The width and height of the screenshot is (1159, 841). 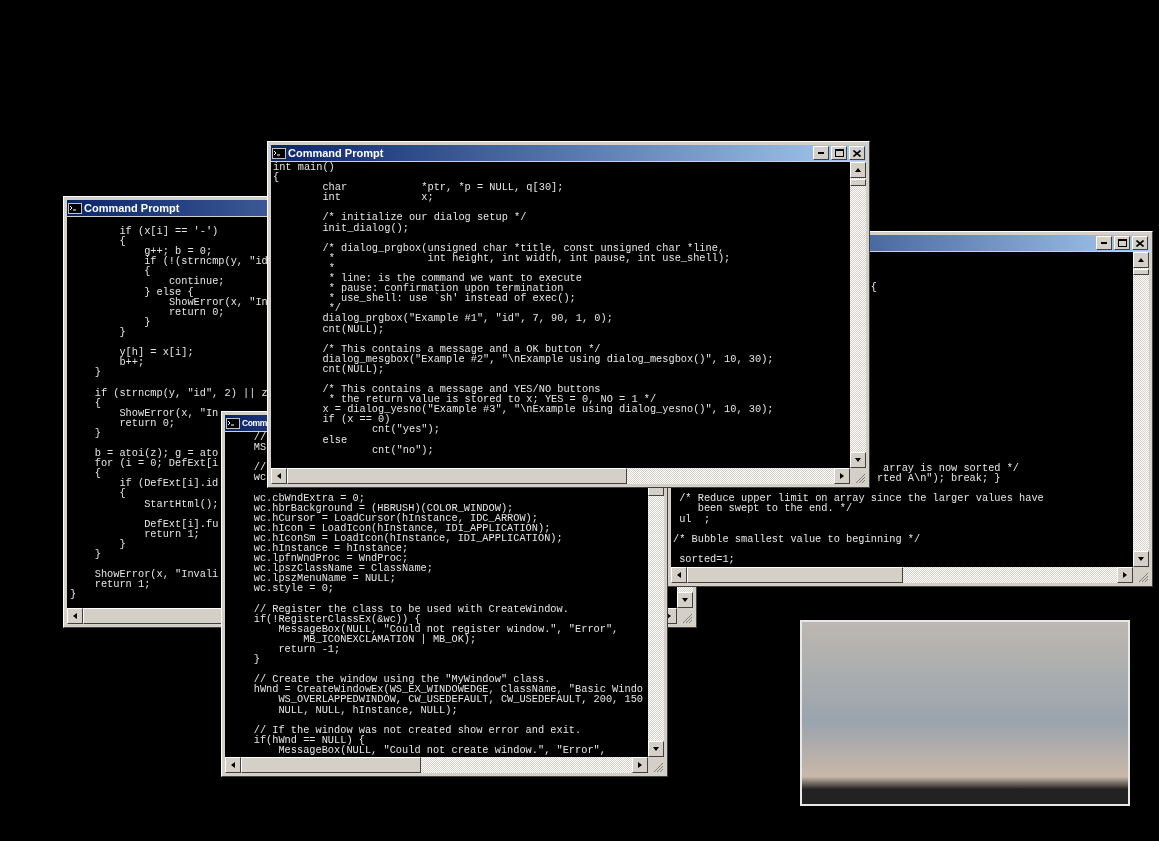 What do you see at coordinates (467, 318) in the screenshot?
I see `code-line: dialog_prgbox("Example #1", "id", 7, 90, 1, 0);` at bounding box center [467, 318].